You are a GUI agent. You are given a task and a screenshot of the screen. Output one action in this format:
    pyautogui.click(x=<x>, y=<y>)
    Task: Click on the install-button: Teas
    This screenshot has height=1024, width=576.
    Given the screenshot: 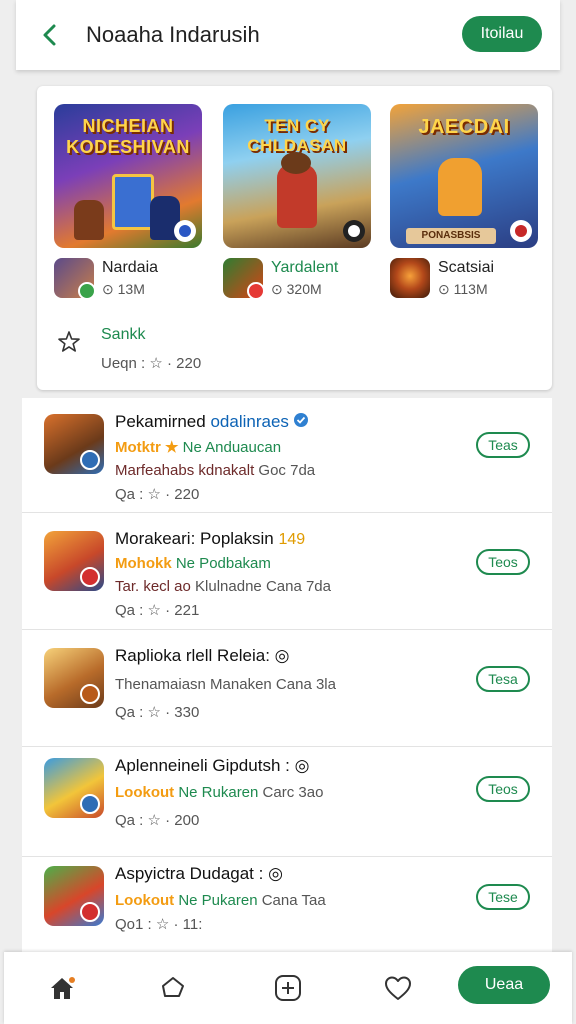 What is the action you would take?
    pyautogui.click(x=503, y=445)
    